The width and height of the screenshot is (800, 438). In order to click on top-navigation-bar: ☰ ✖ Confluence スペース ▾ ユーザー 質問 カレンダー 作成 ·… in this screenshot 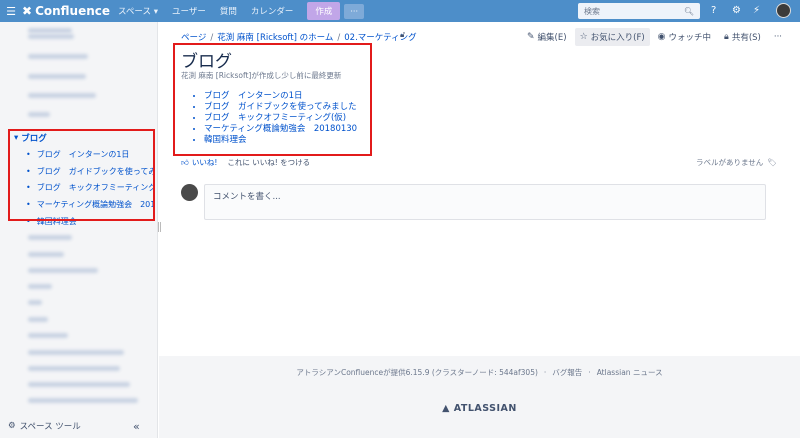, I will do `click(400, 11)`.